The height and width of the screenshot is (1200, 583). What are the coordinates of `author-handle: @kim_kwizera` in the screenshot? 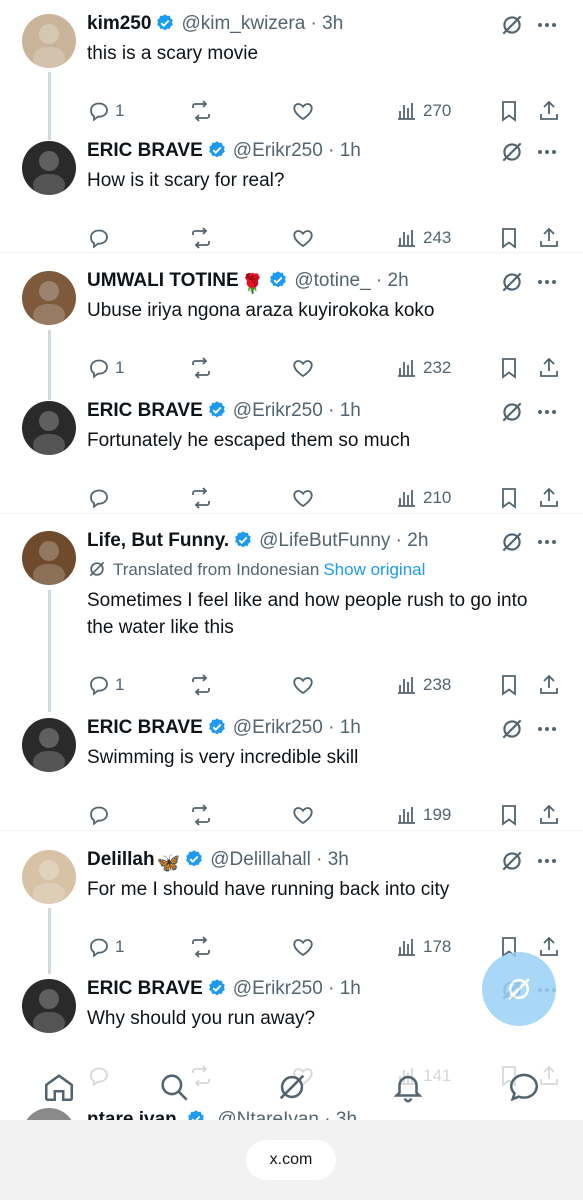 It's located at (243, 23).